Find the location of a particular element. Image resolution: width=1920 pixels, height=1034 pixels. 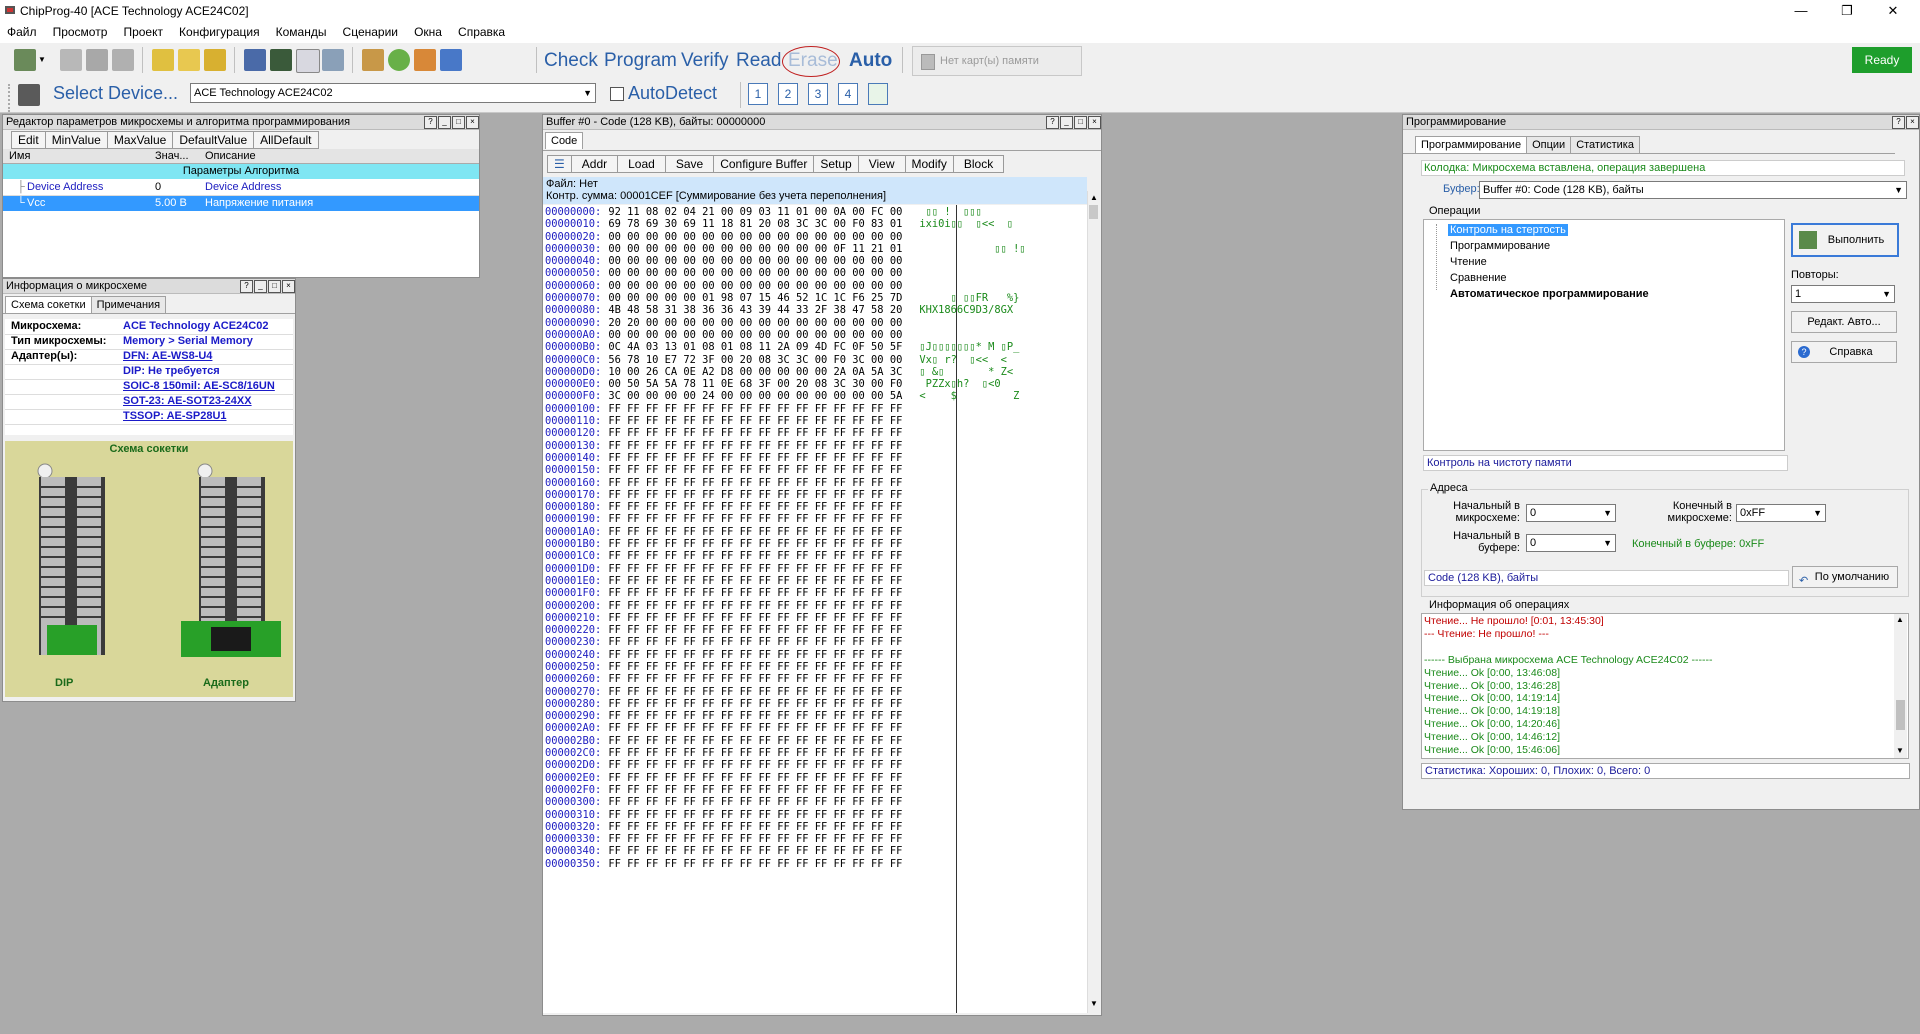

refresh-icon is located at coordinates (399, 60).